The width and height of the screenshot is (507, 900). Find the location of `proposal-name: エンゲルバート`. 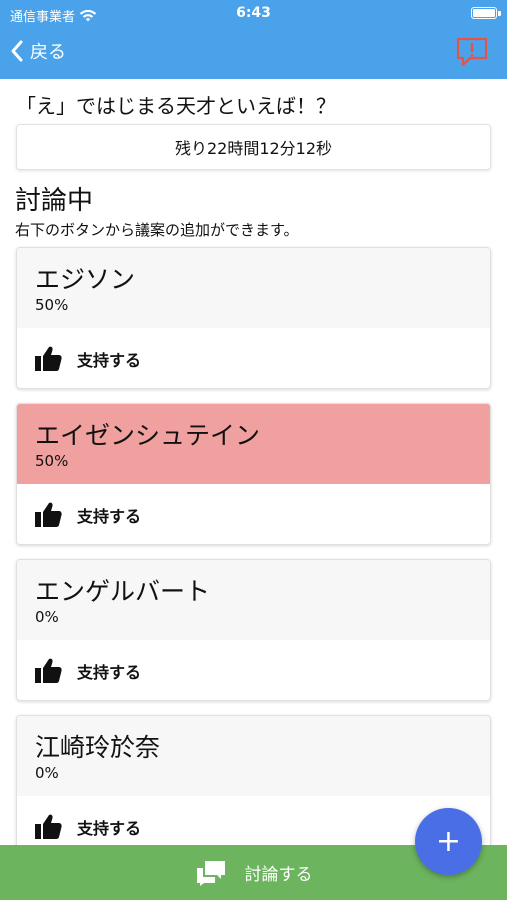

proposal-name: エンゲルバート is located at coordinates (123, 591).